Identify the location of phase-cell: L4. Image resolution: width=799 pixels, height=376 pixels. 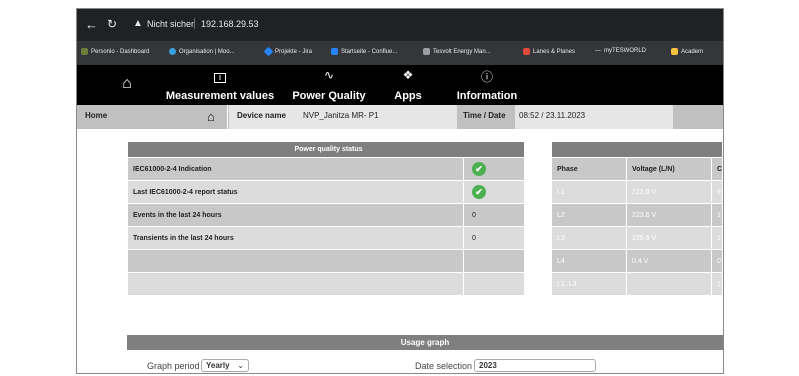
(589, 261).